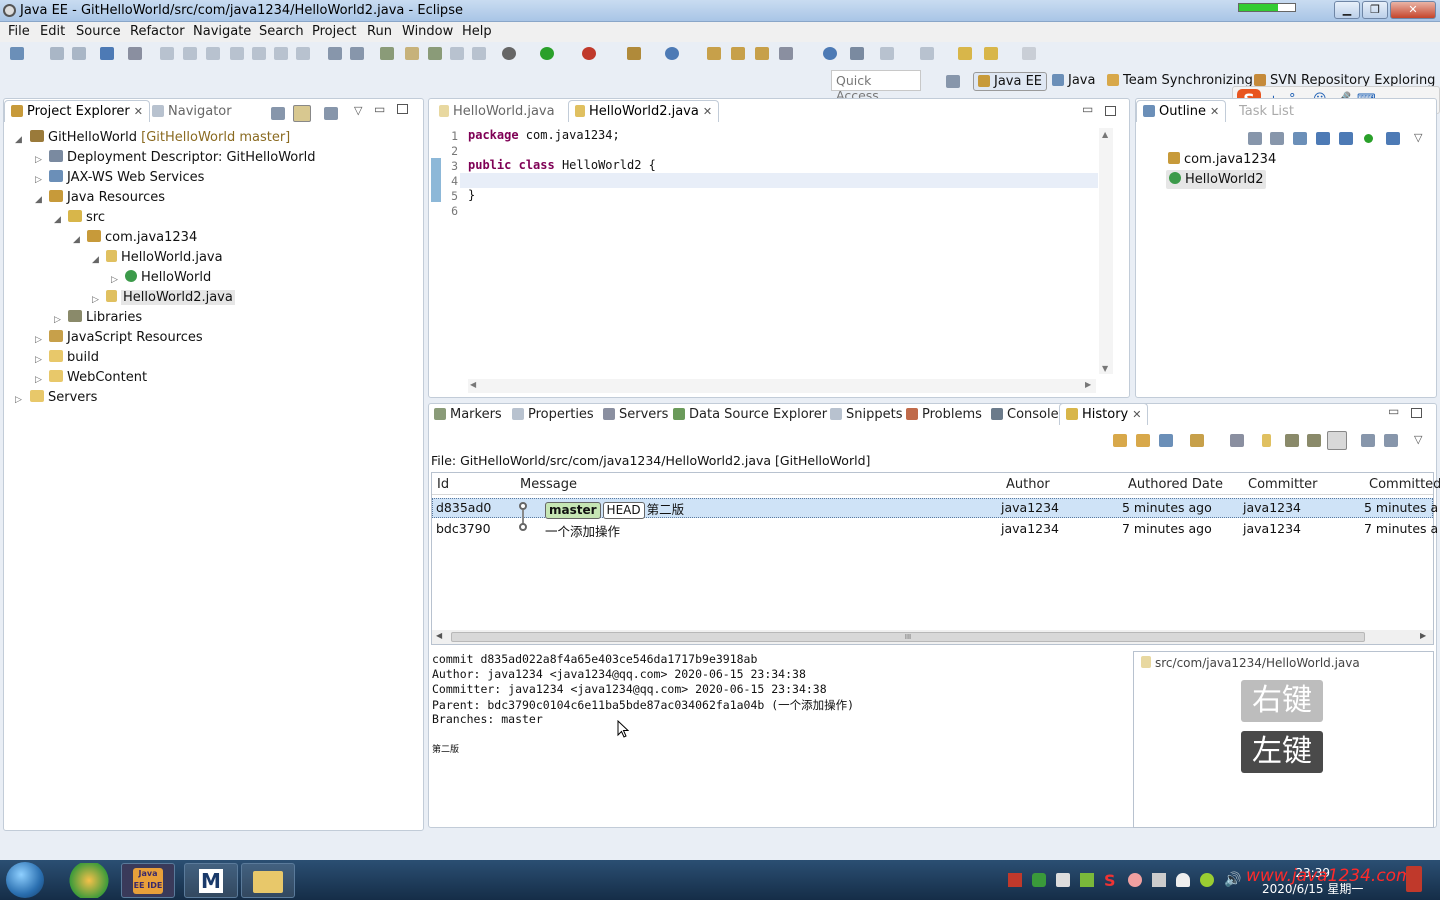 This screenshot has width=1440, height=900. What do you see at coordinates (1283, 484) in the screenshot?
I see `column-header-committer: Committer` at bounding box center [1283, 484].